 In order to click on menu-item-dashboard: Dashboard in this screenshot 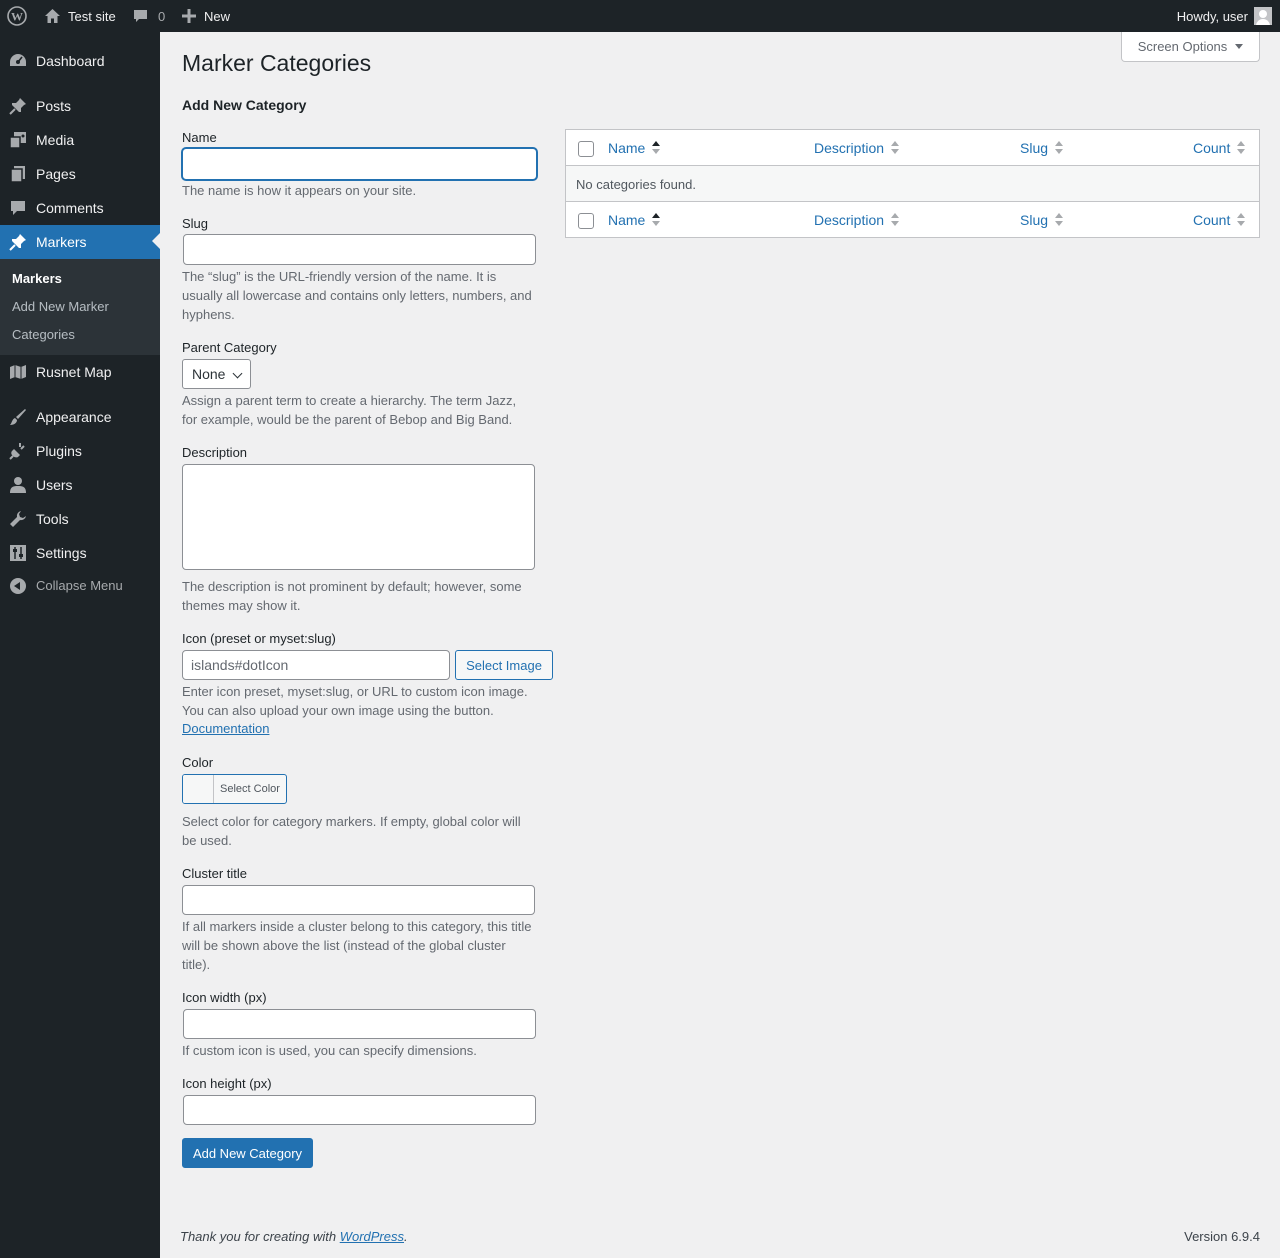, I will do `click(80, 61)`.